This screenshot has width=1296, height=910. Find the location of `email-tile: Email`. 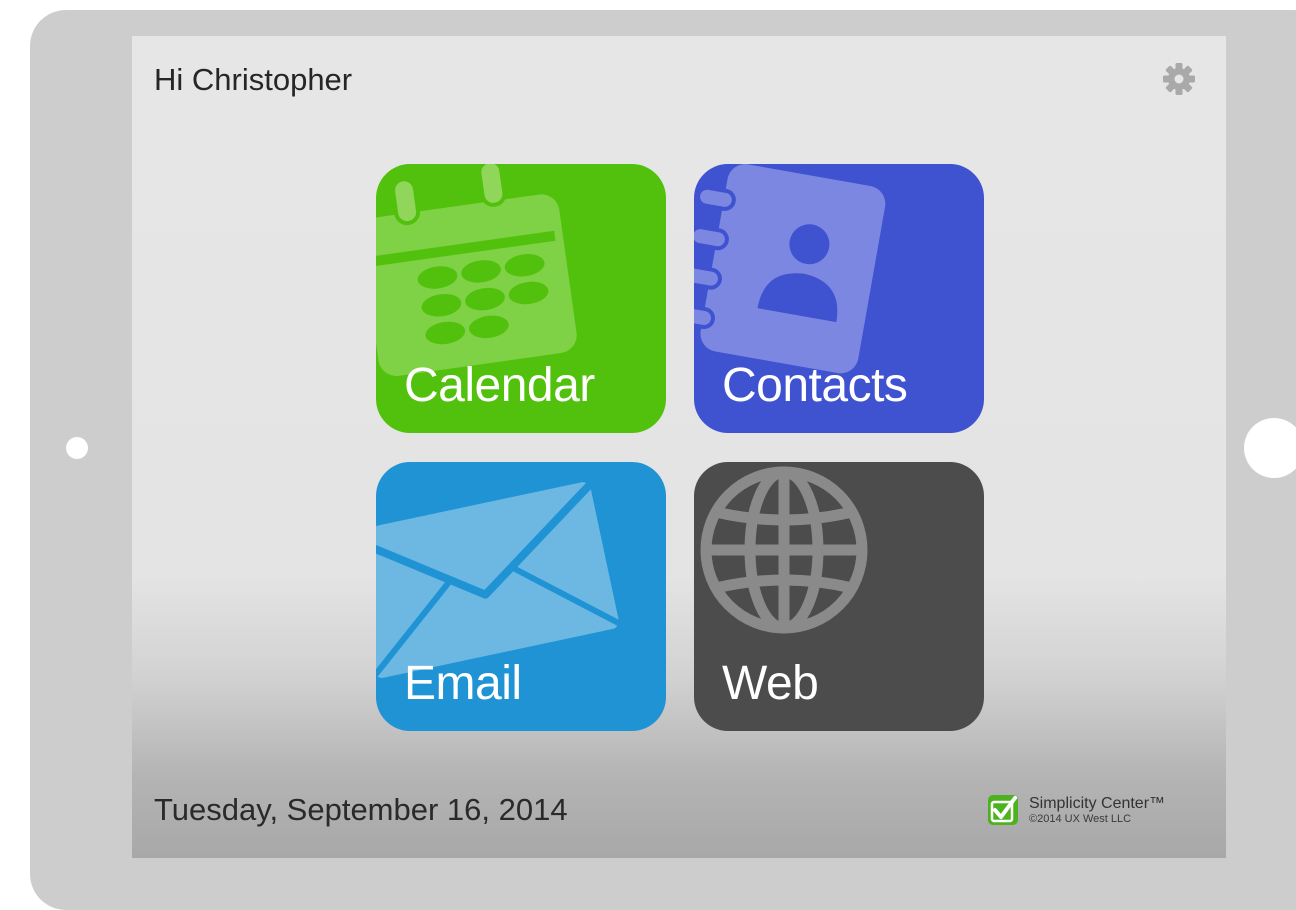

email-tile: Email is located at coordinates (521, 596).